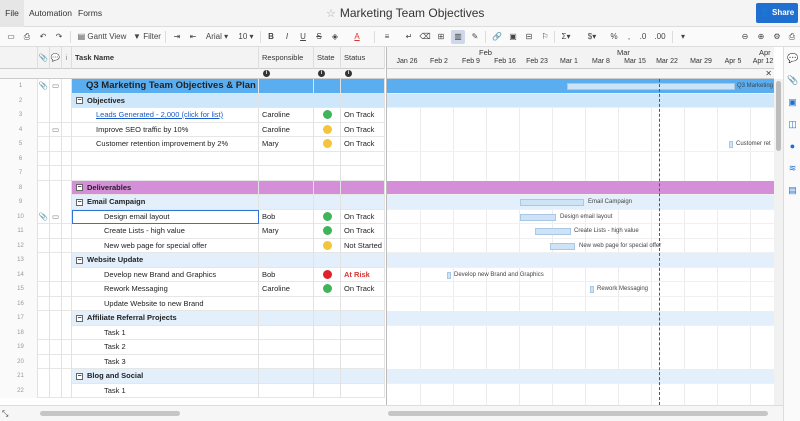 This screenshot has width=800, height=421. What do you see at coordinates (629, 37) in the screenshot?
I see `comma-button: ,` at bounding box center [629, 37].